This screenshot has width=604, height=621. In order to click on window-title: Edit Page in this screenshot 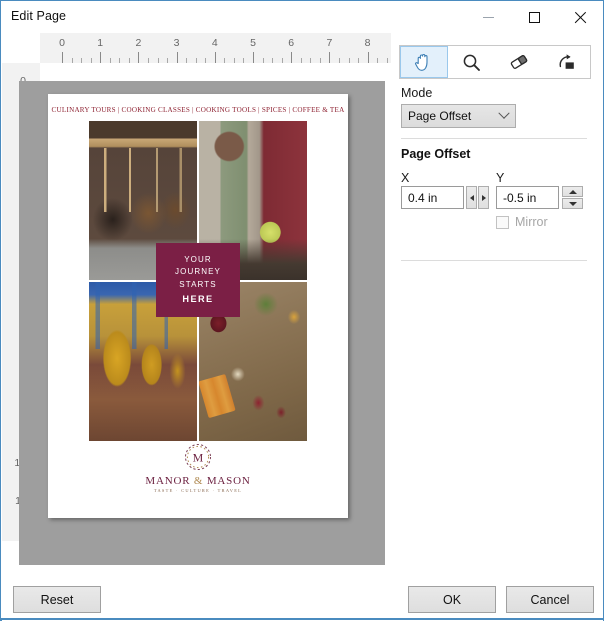, I will do `click(39, 16)`.